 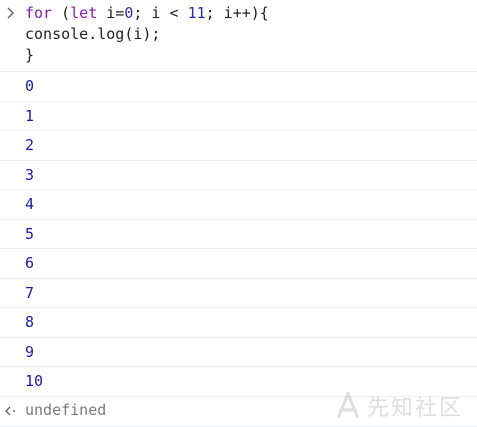 I want to click on console-log-row: 2, so click(x=238, y=146).